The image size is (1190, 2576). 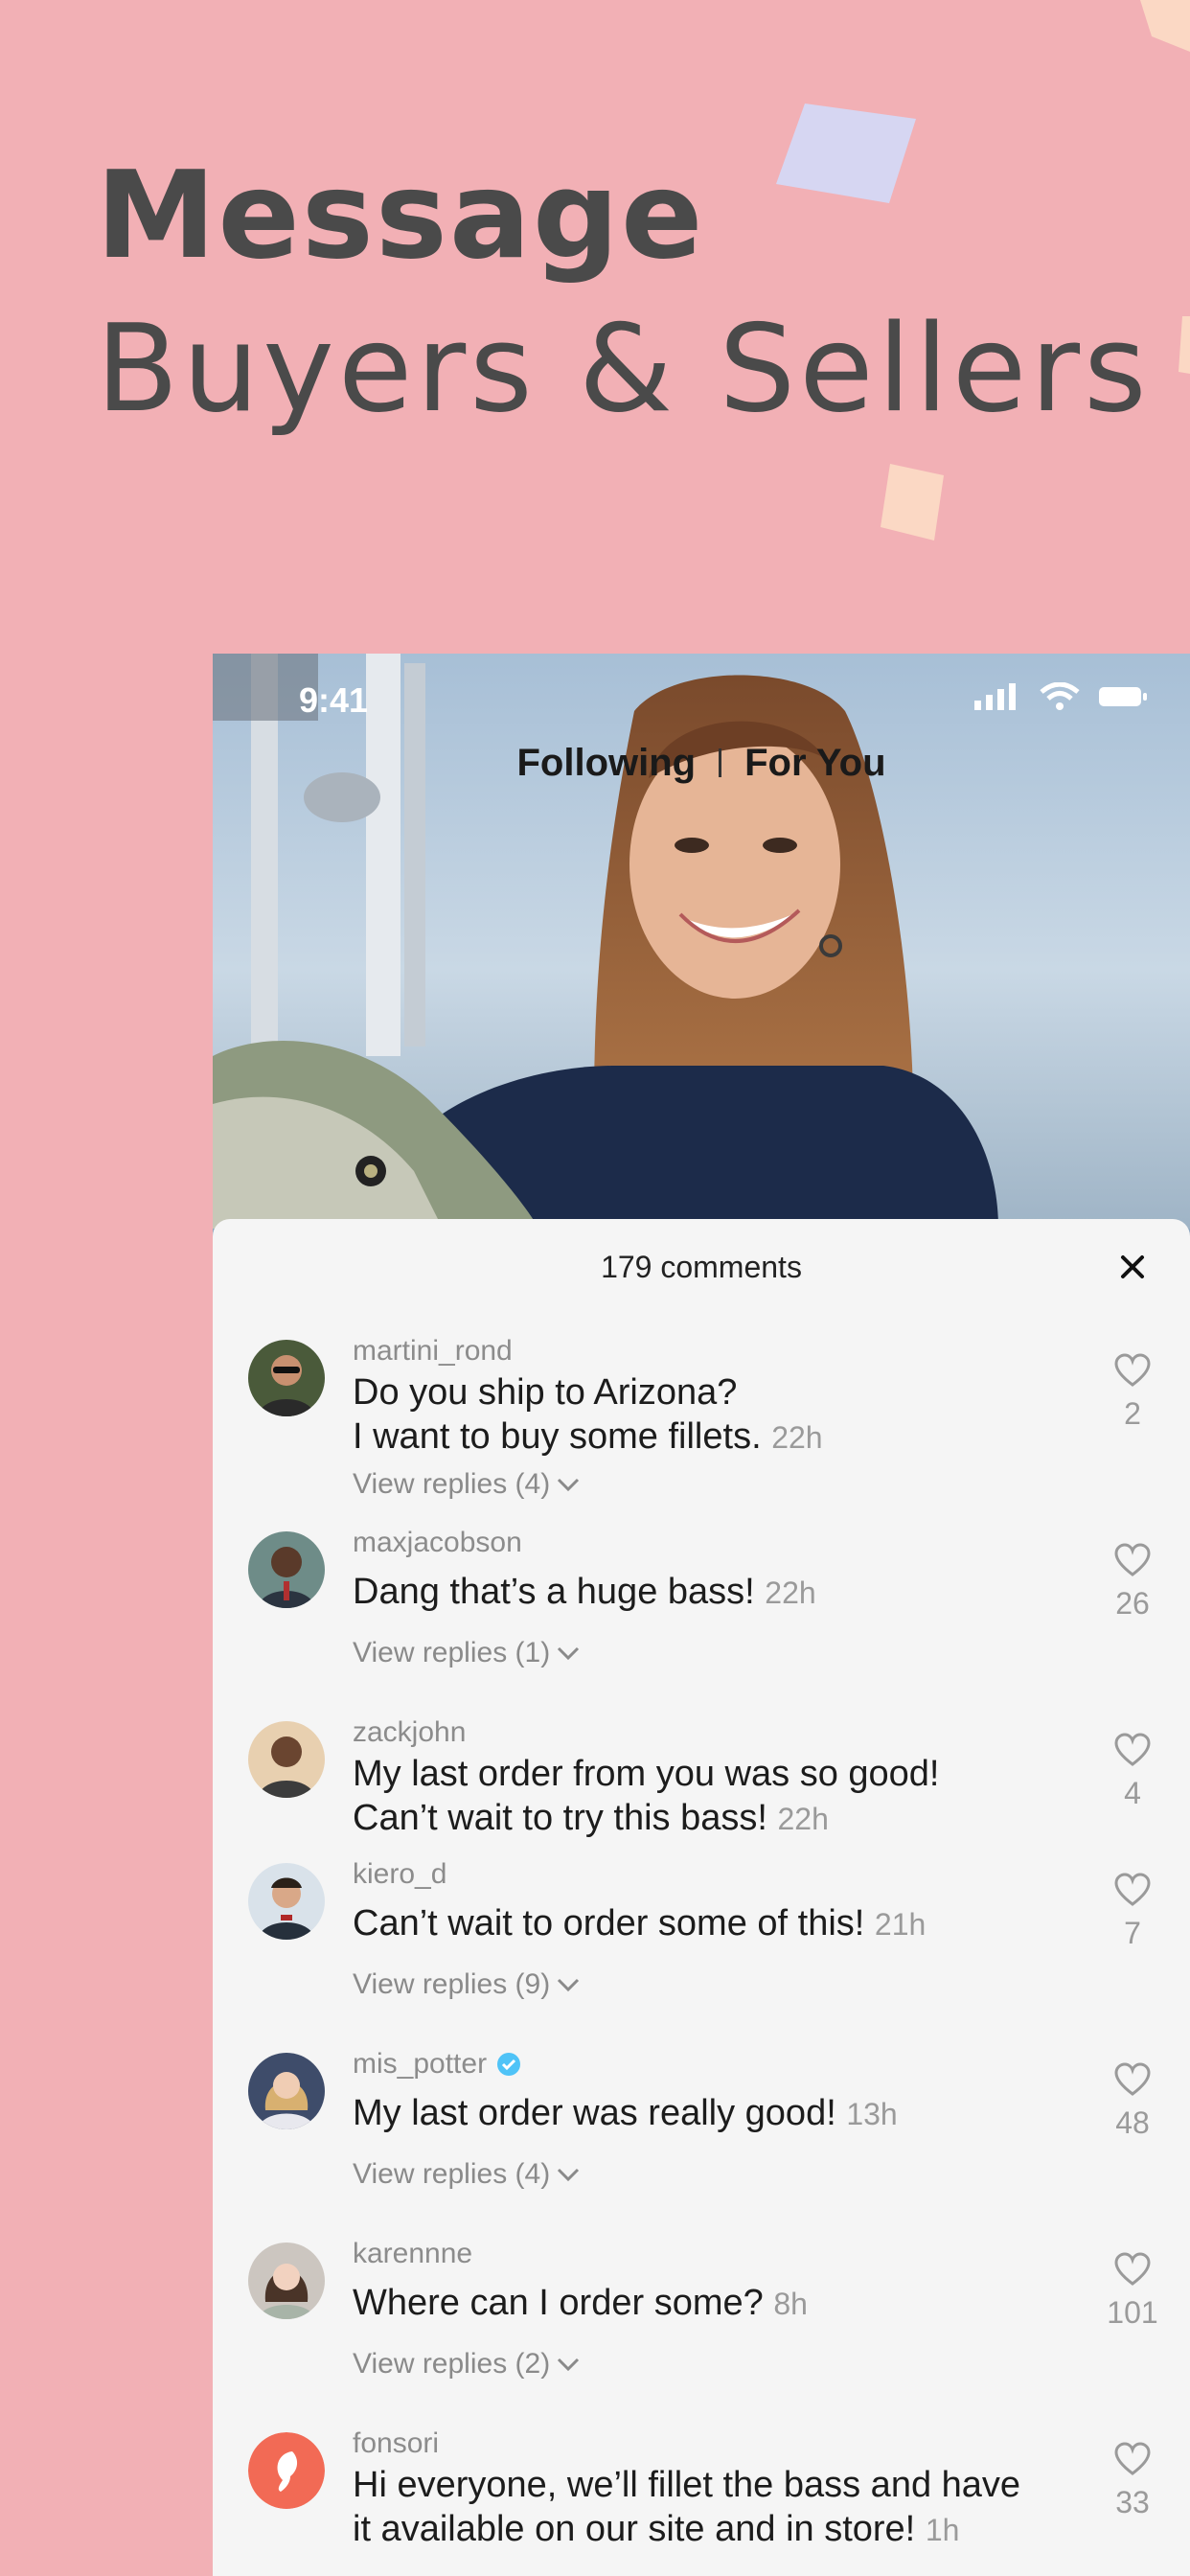 I want to click on confetti-peach, so click(x=913, y=502).